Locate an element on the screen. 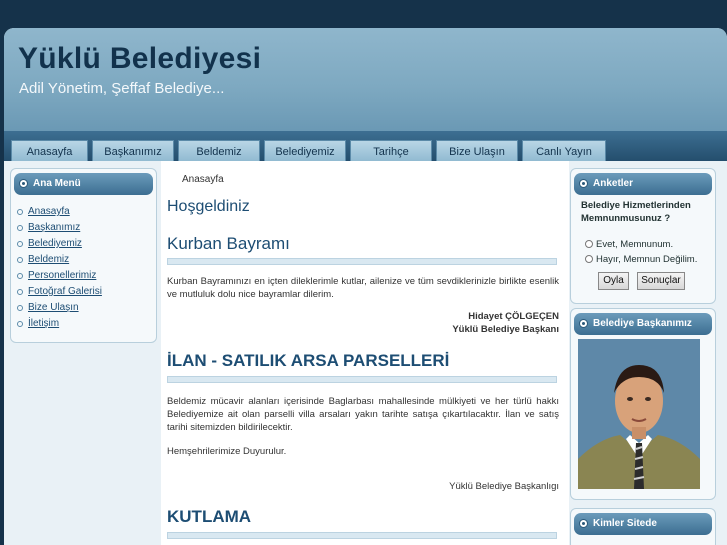 The width and height of the screenshot is (727, 545). menu-item-baskanimiz: Başkanımız is located at coordinates (48, 227).